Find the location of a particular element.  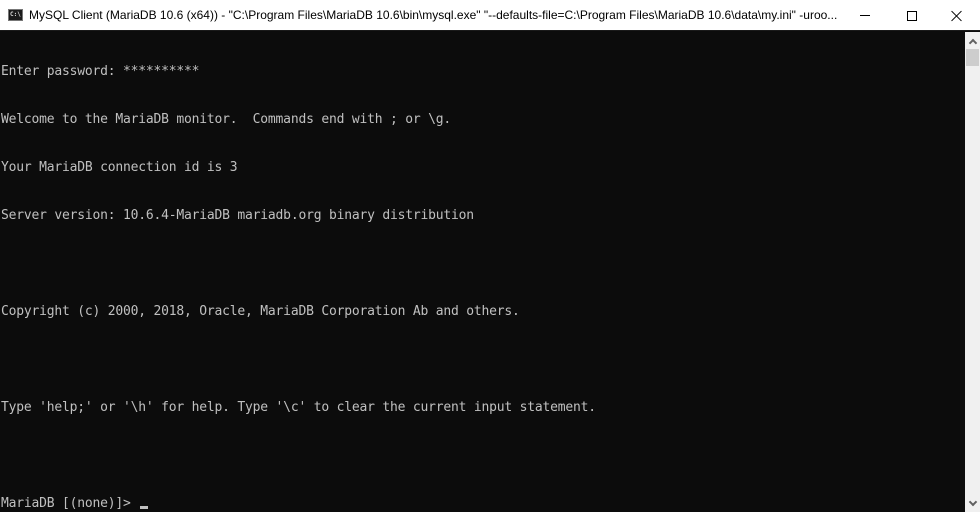

minimize-icon is located at coordinates (865, 15).